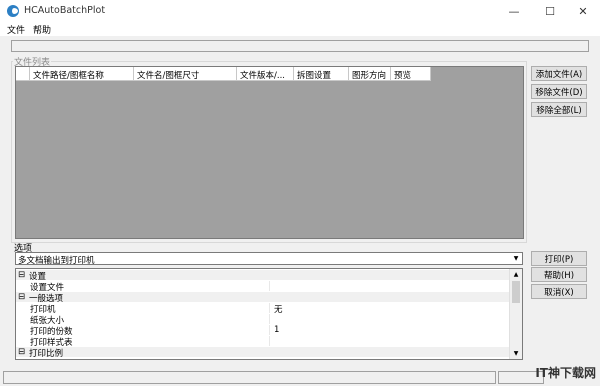 This screenshot has height=386, width=600. I want to click on remove-file-button: 移除文件(D), so click(559, 91).